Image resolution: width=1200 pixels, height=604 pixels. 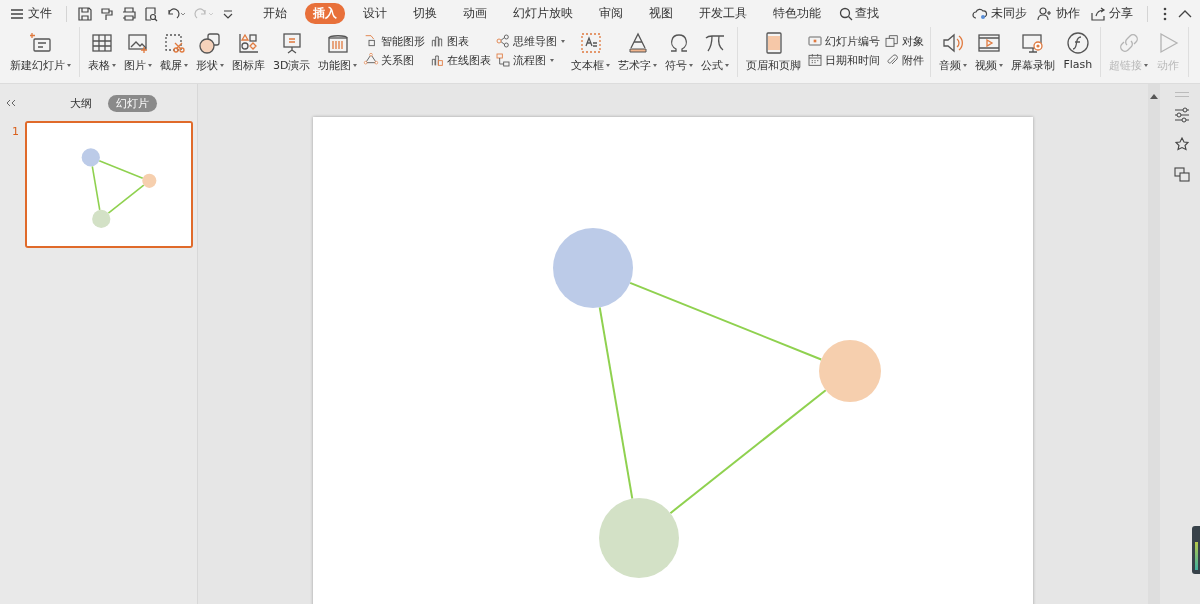 I want to click on ribbon-button: 图表, so click(x=460, y=41).